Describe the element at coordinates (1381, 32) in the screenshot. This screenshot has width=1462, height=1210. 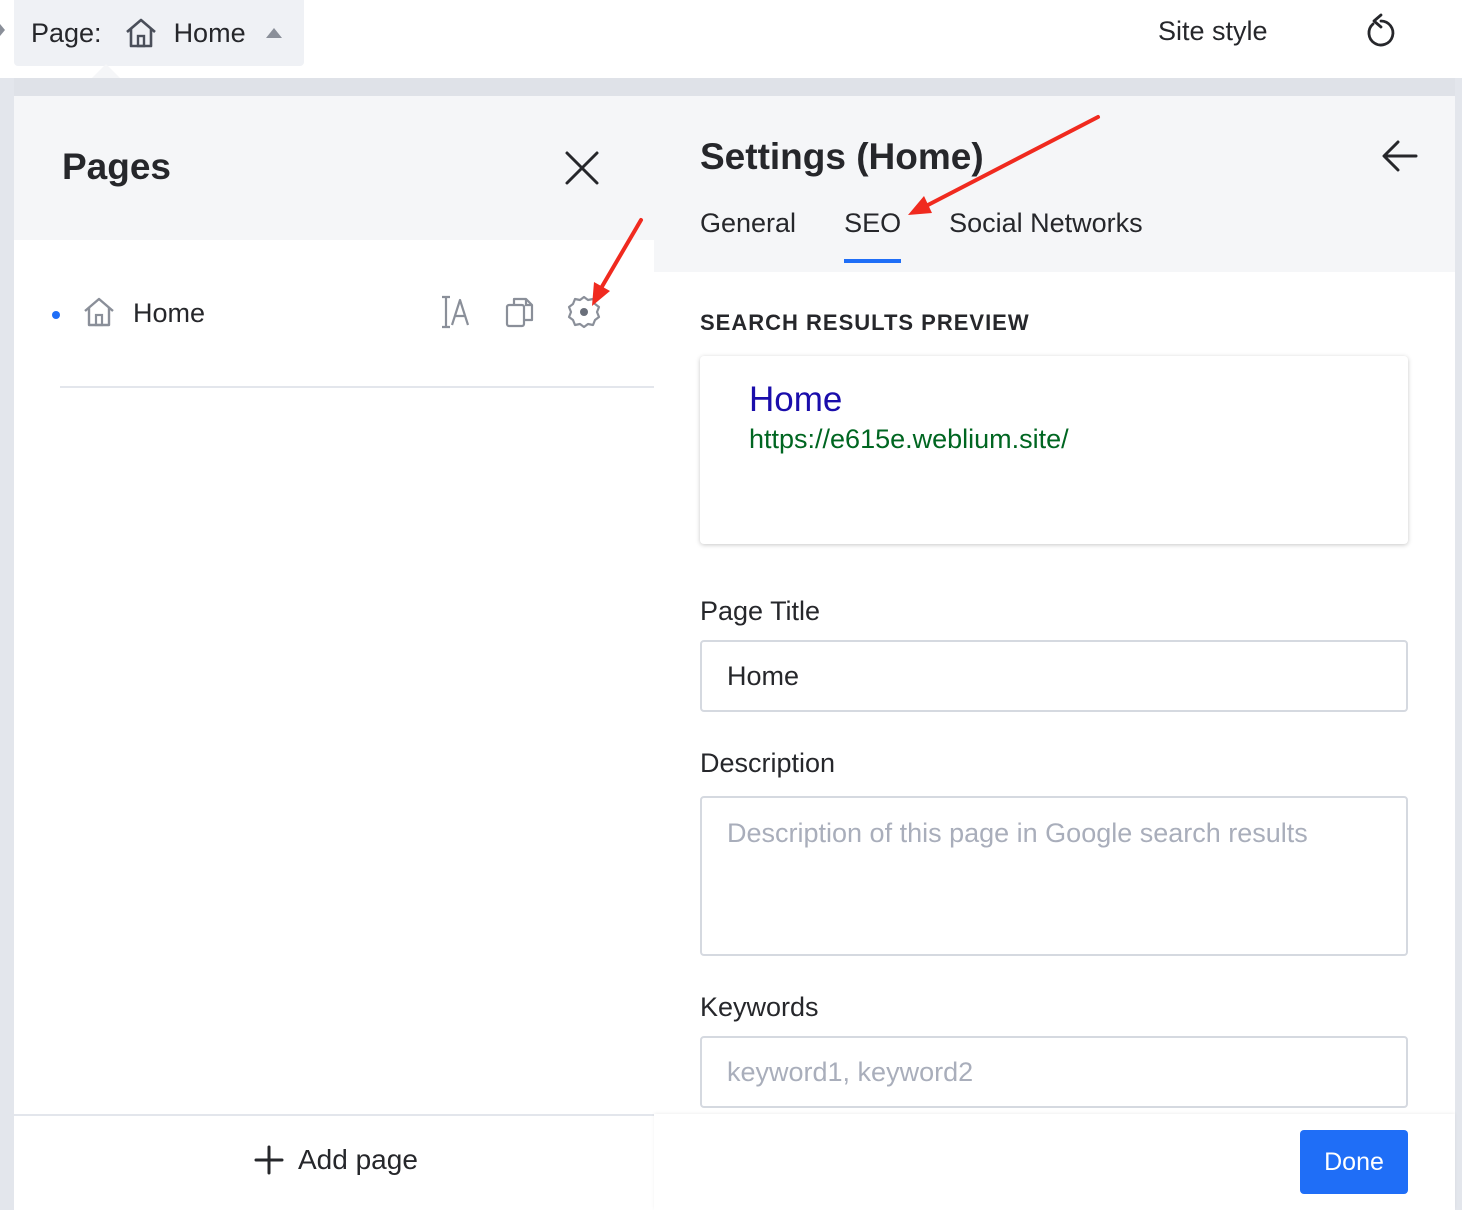
I see `undo-icon` at that location.